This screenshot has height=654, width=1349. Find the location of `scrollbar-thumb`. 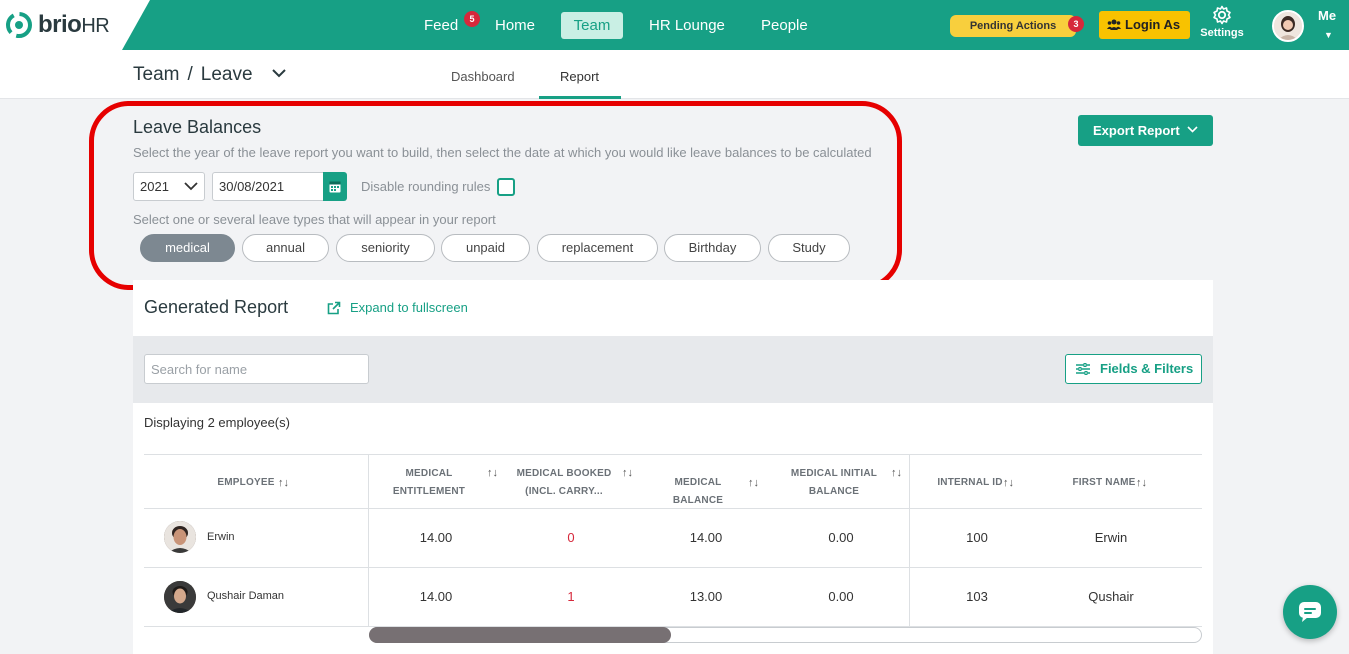

scrollbar-thumb is located at coordinates (520, 635).